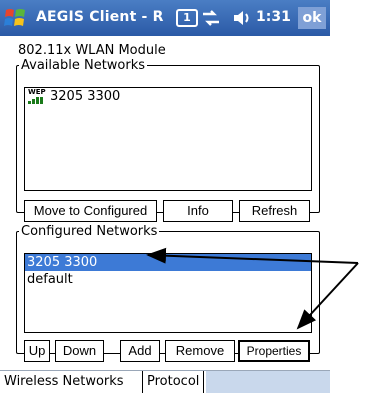 Image resolution: width=380 pixels, height=396 pixels. I want to click on tab-wireless-networks: Wireless Networks, so click(66, 382).